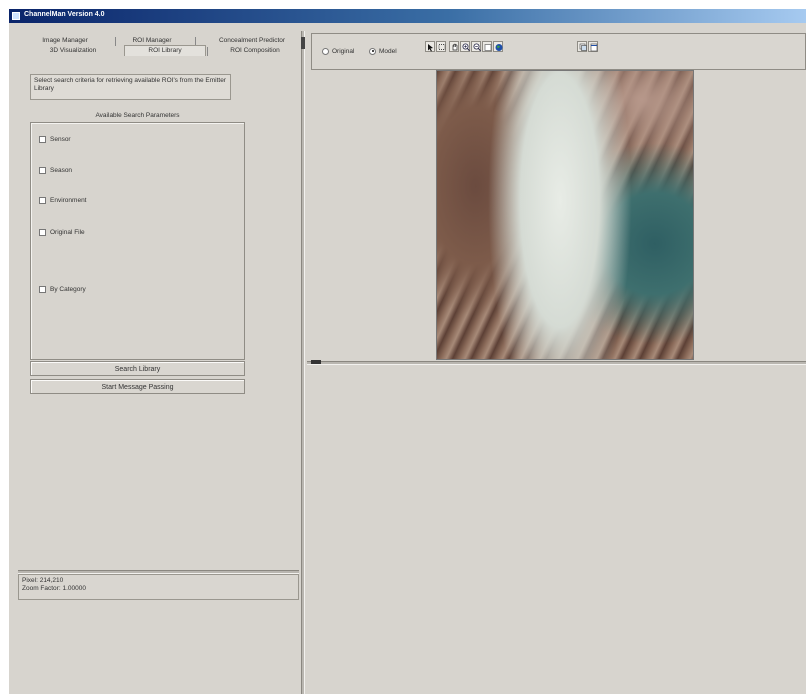 This screenshot has width=806, height=694. What do you see at coordinates (54, 588) in the screenshot?
I see `zoom-factor-readout: Zoom Factor: 1.00000` at bounding box center [54, 588].